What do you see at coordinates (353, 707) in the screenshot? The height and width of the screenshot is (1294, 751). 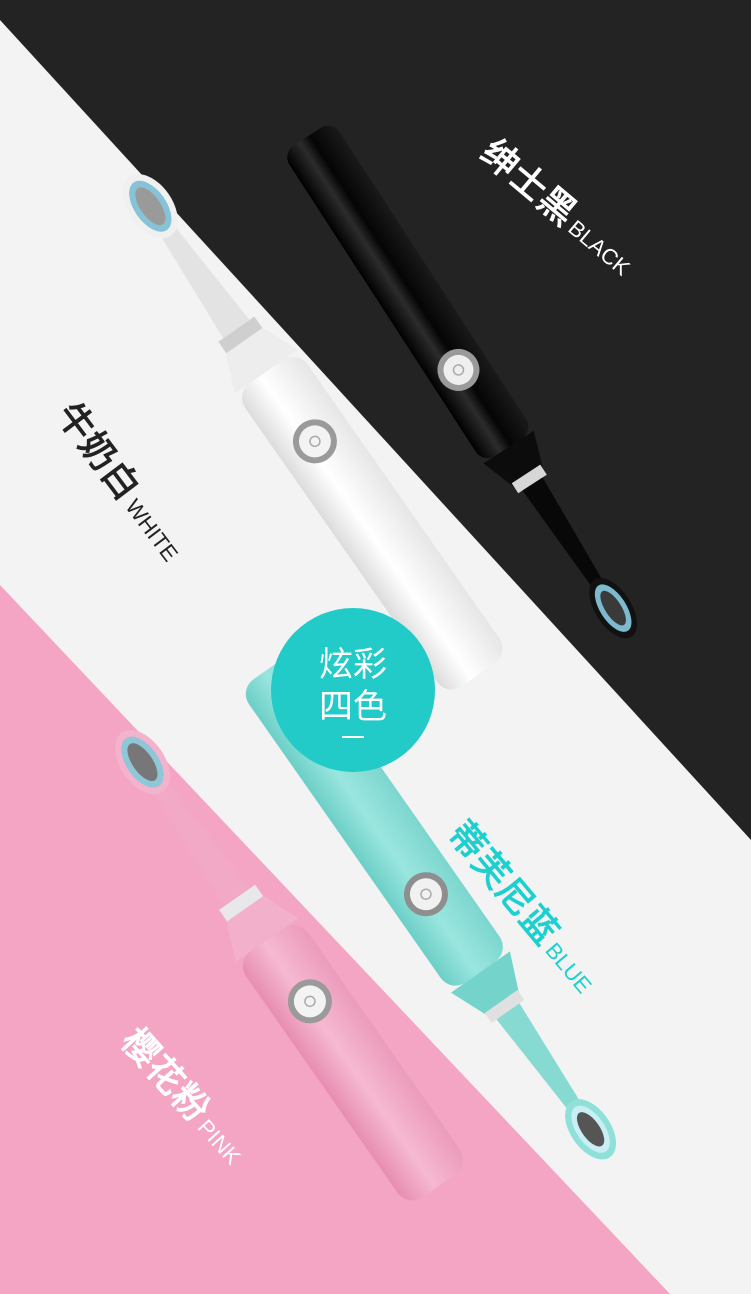 I see `badge-line-2: 四色` at bounding box center [353, 707].